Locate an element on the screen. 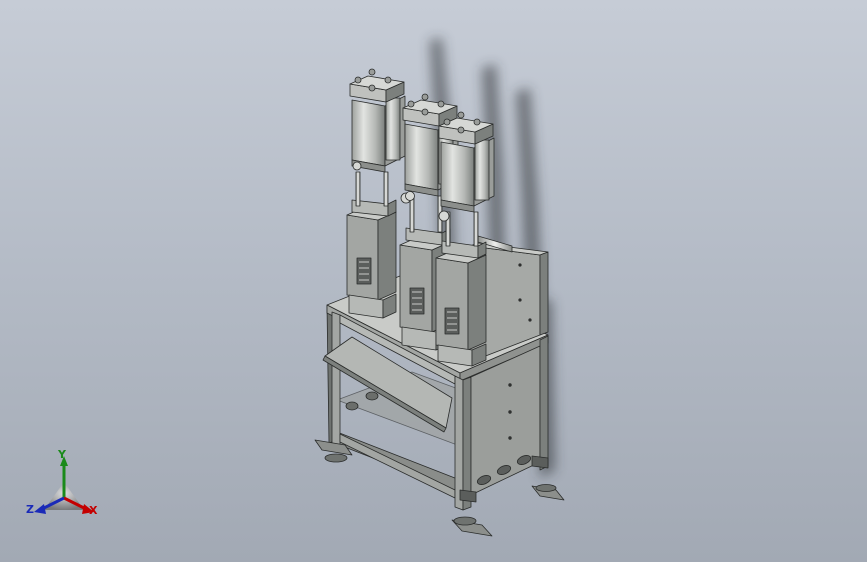  x-axis-label: X is located at coordinates (93, 510).